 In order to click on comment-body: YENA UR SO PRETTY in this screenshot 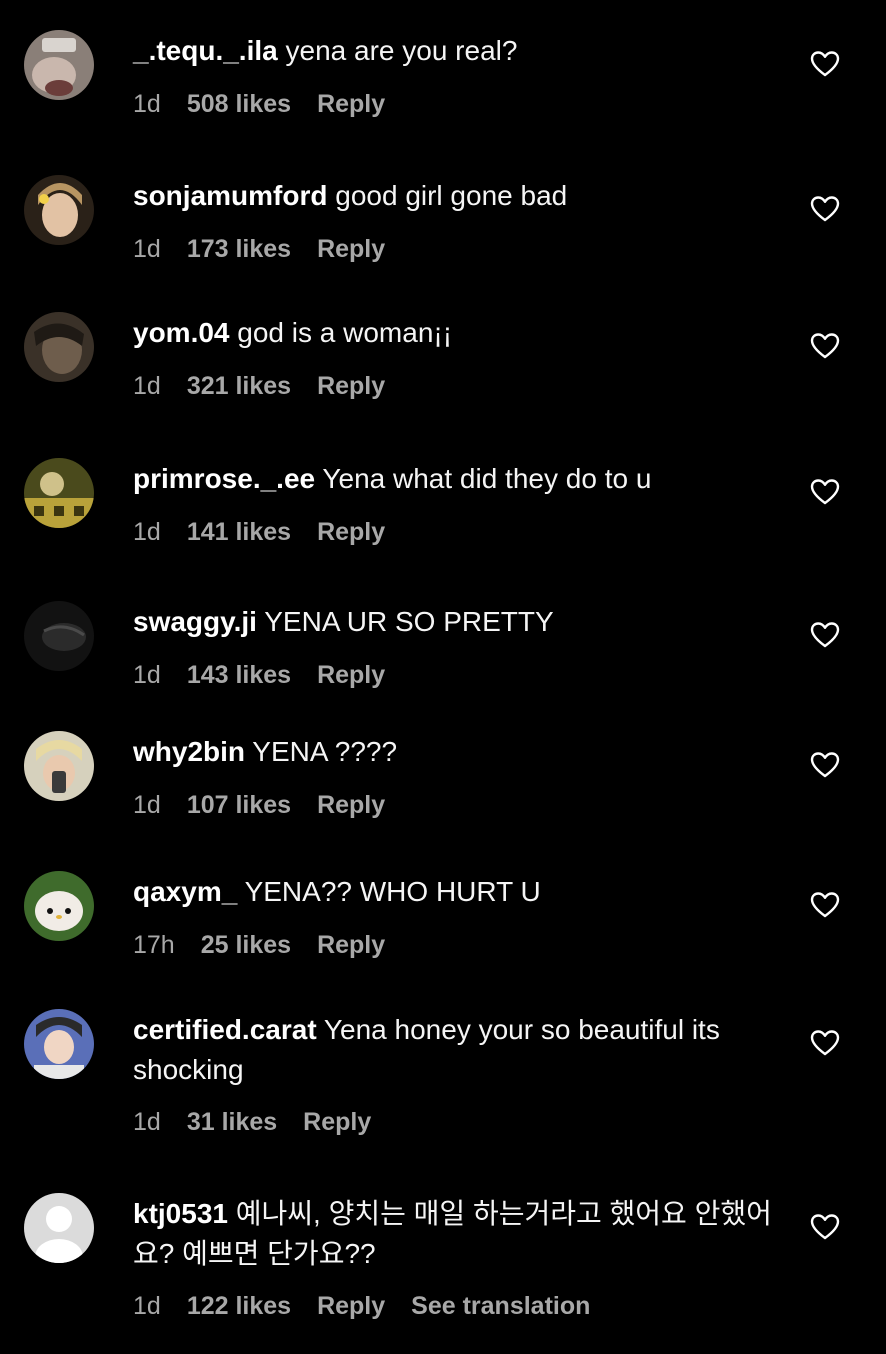, I will do `click(409, 621)`.